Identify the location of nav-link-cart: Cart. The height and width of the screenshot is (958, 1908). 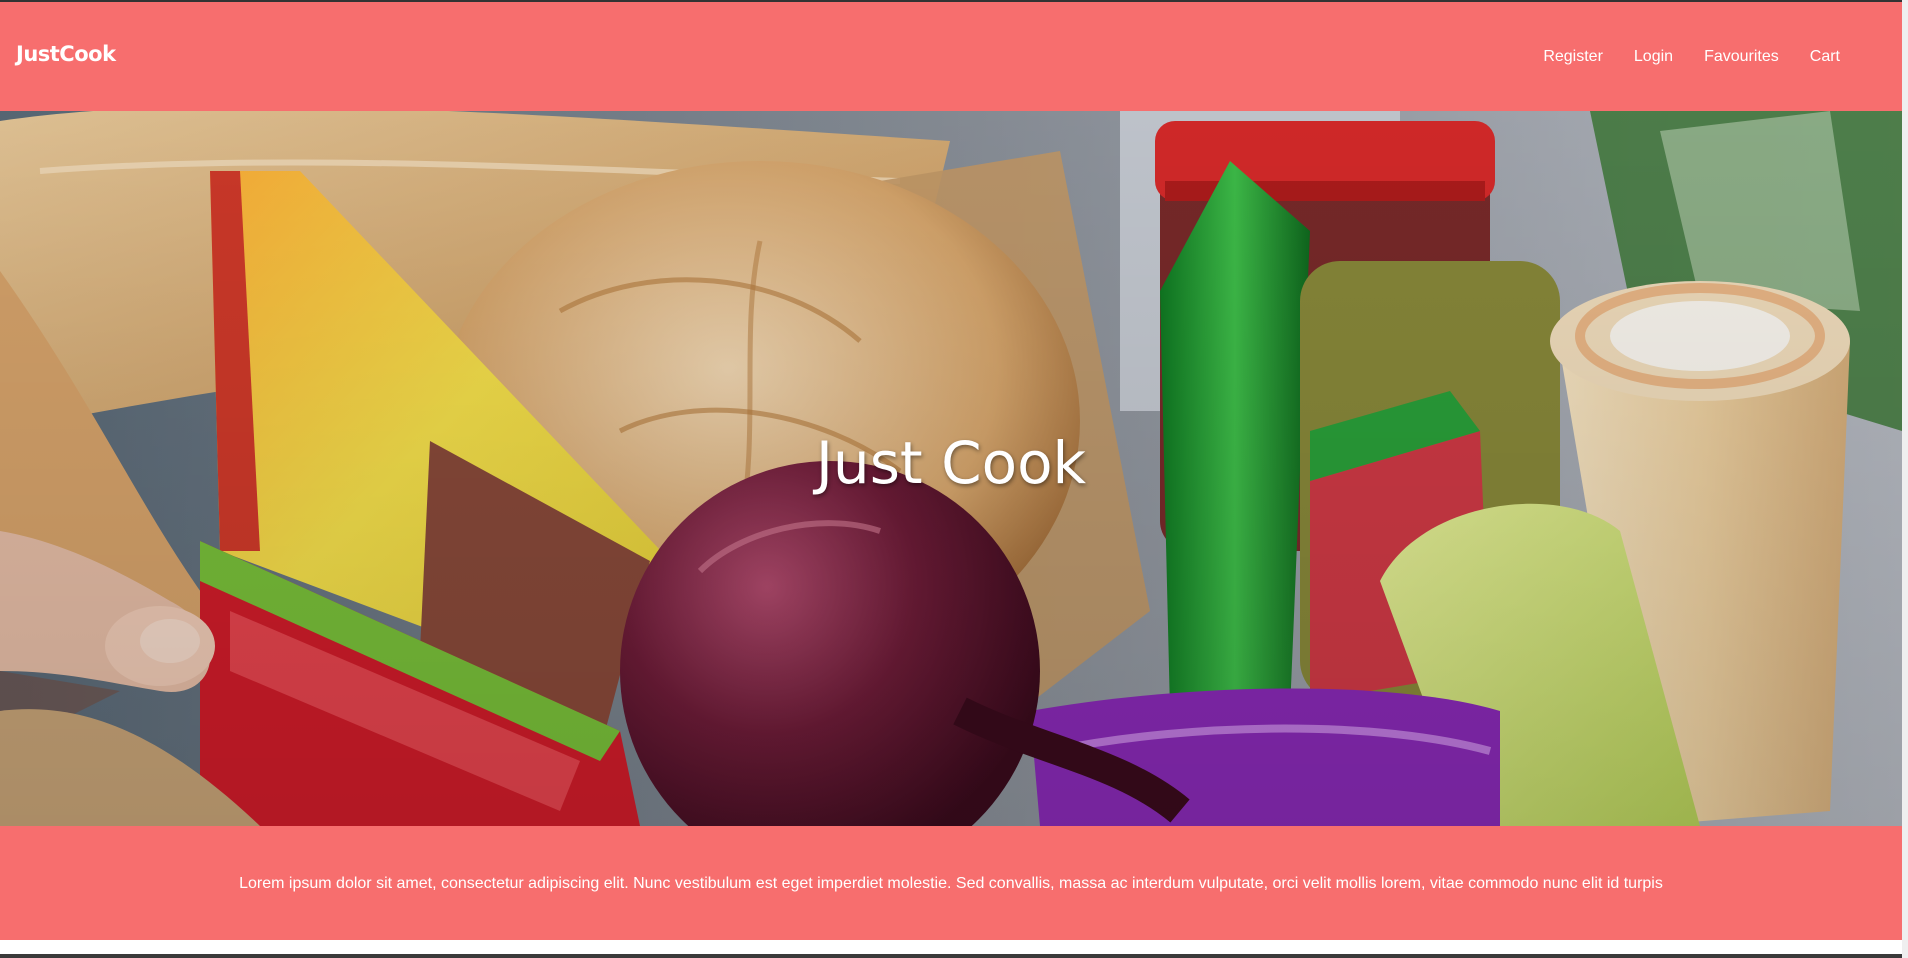
(1825, 57).